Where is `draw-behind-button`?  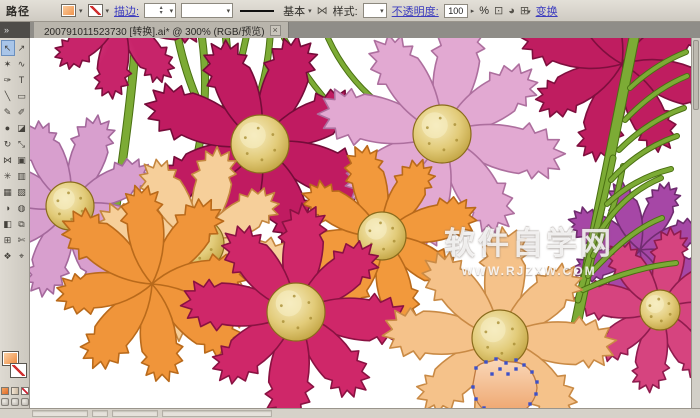
draw-behind-button is located at coordinates (14, 402).